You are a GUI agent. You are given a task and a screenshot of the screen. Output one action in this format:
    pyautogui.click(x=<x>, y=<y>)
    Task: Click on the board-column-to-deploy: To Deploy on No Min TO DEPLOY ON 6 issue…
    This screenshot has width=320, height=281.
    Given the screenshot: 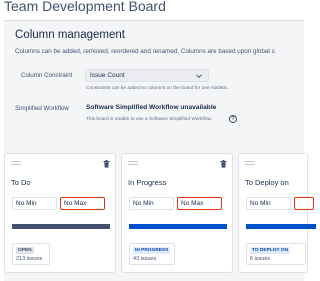 What is the action you would take?
    pyautogui.click(x=277, y=213)
    